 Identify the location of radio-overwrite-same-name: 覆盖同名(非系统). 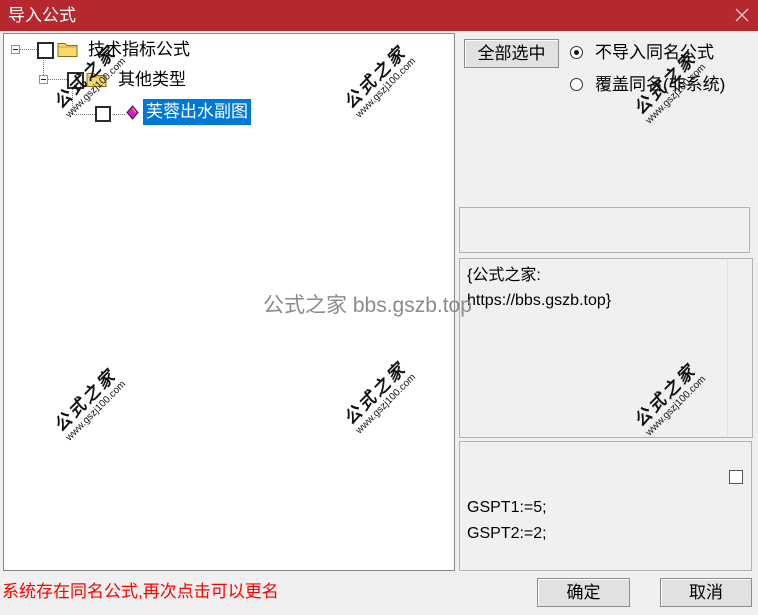
(655, 85).